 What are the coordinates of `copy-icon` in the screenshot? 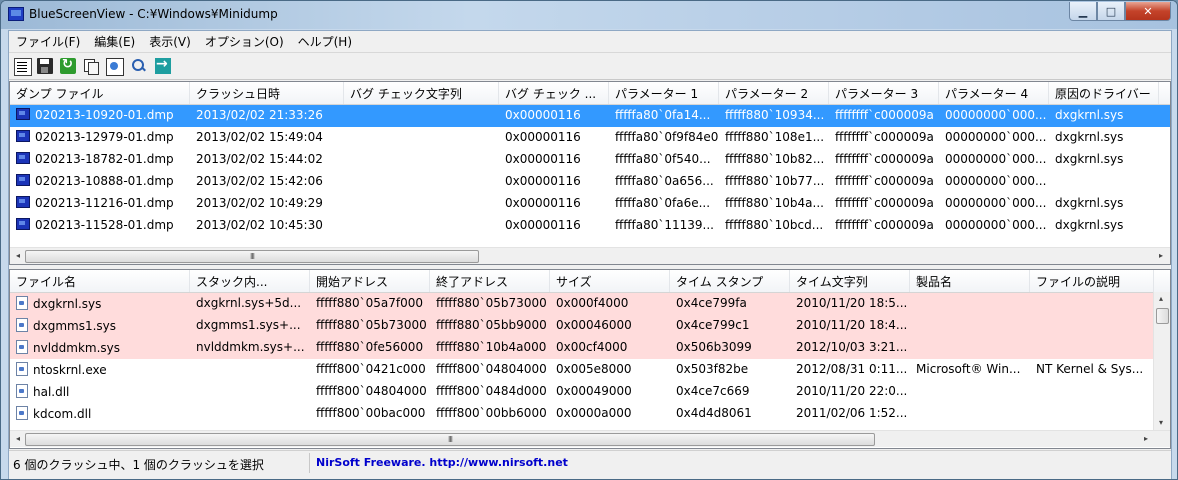 It's located at (91, 66).